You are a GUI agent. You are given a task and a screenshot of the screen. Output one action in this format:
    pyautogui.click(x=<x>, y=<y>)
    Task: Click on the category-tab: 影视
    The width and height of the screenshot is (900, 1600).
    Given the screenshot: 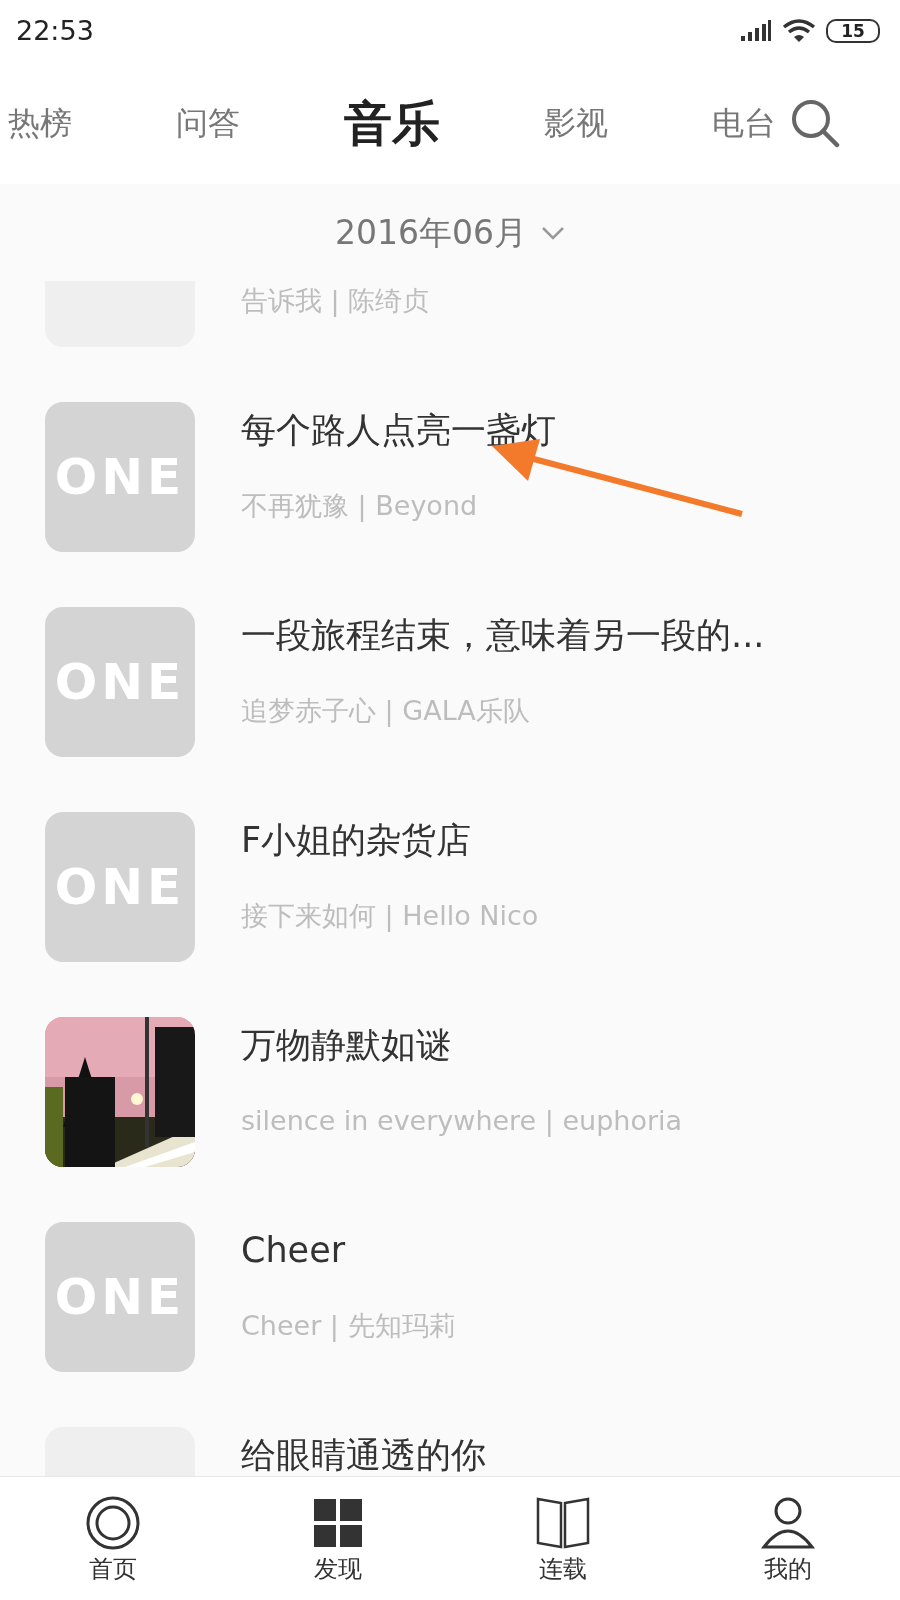 What is the action you would take?
    pyautogui.click(x=576, y=123)
    